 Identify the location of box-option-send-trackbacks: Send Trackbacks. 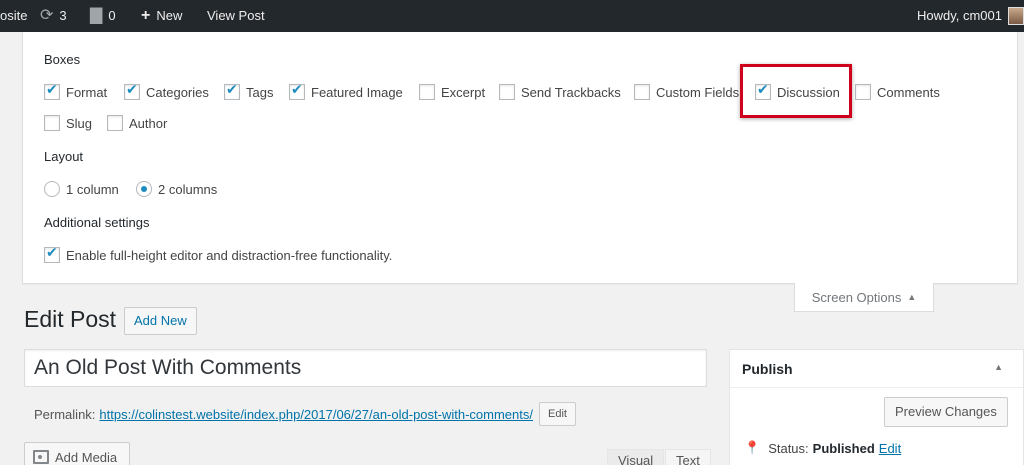
(560, 92).